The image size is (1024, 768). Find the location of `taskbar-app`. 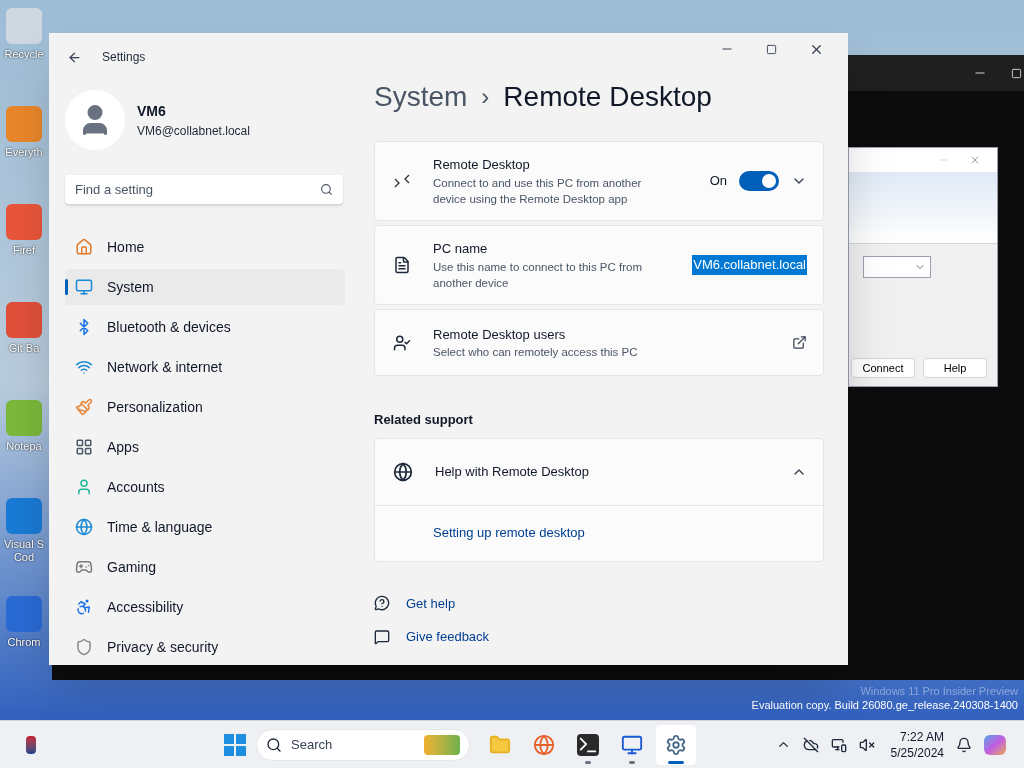

taskbar-app is located at coordinates (676, 744).